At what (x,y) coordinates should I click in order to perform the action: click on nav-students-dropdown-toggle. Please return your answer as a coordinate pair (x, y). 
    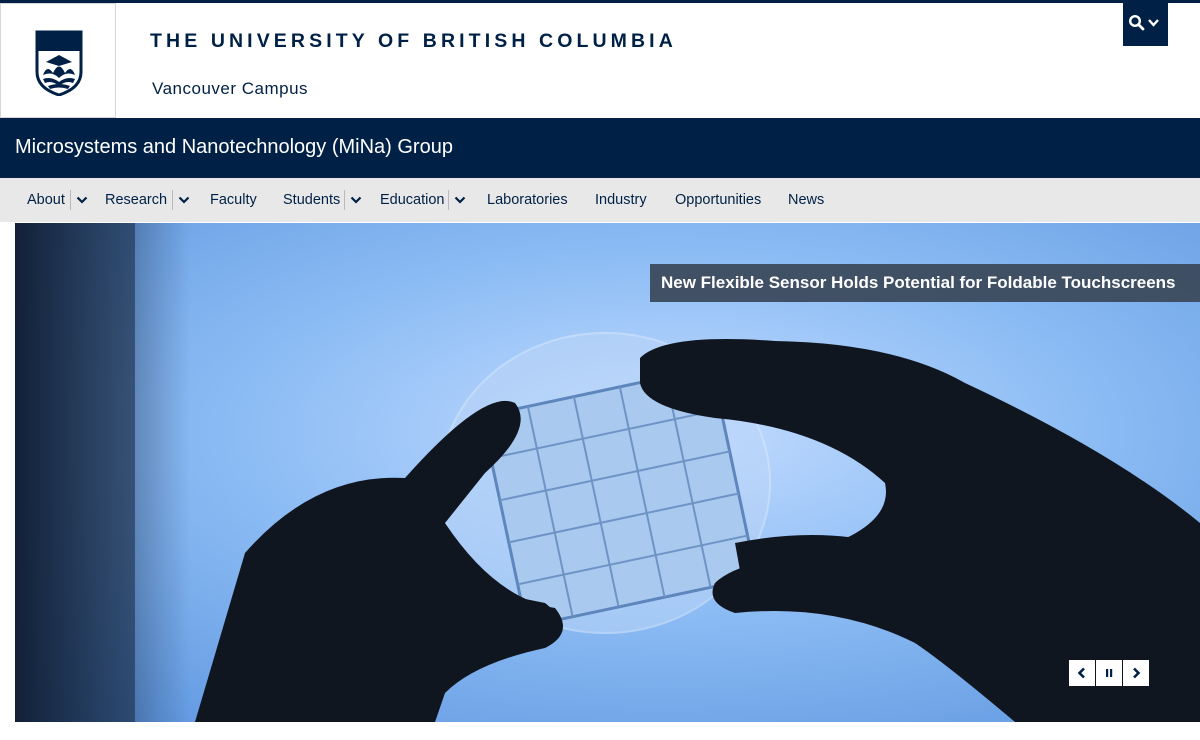
    Looking at the image, I should click on (355, 200).